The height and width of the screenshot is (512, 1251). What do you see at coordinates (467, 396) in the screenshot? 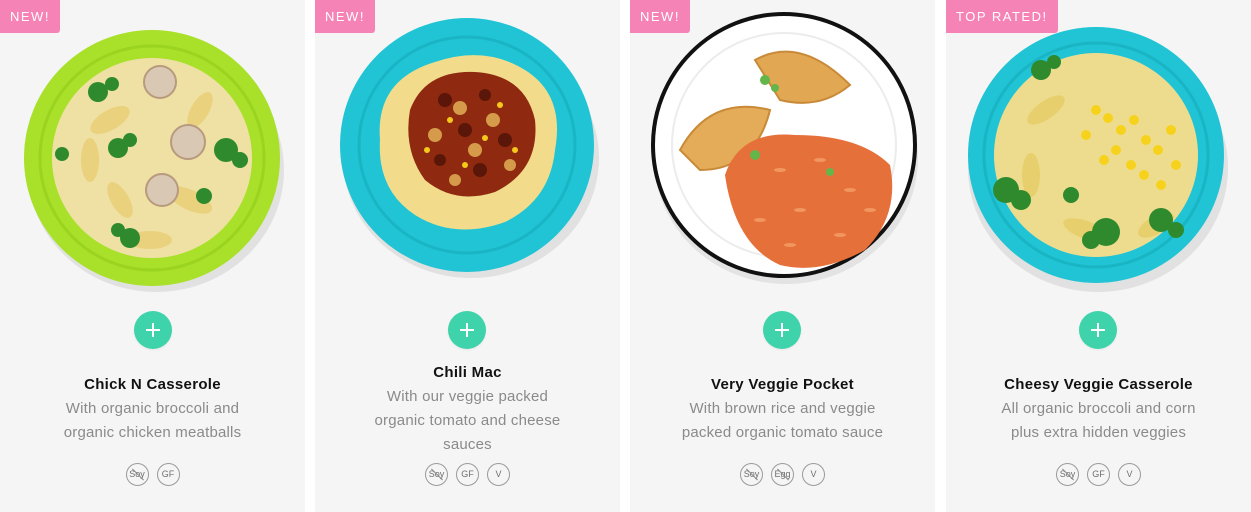
I see `description-line: With our veggie packed` at bounding box center [467, 396].